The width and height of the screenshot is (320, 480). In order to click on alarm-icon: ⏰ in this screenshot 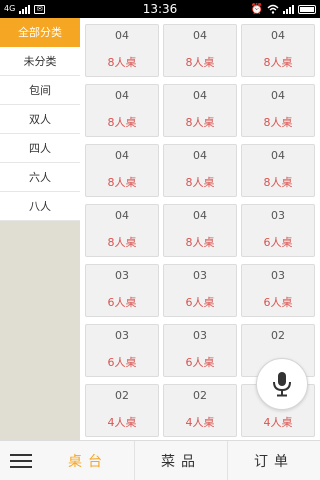, I will do `click(256, 9)`.